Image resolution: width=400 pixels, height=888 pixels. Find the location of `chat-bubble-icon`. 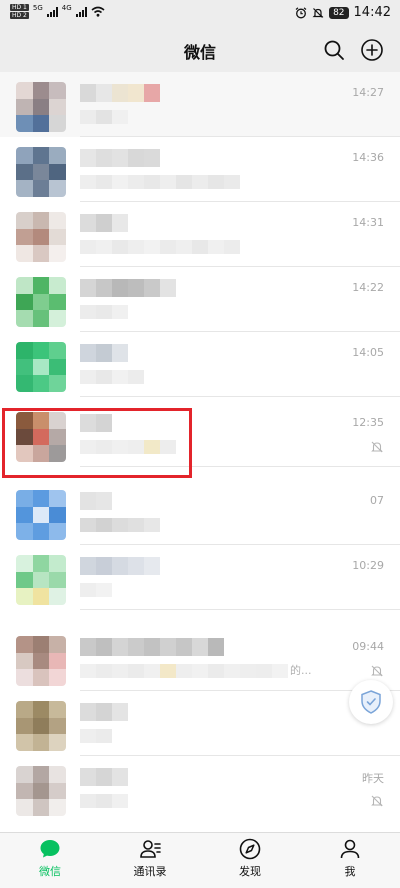

chat-bubble-icon is located at coordinates (50, 849).